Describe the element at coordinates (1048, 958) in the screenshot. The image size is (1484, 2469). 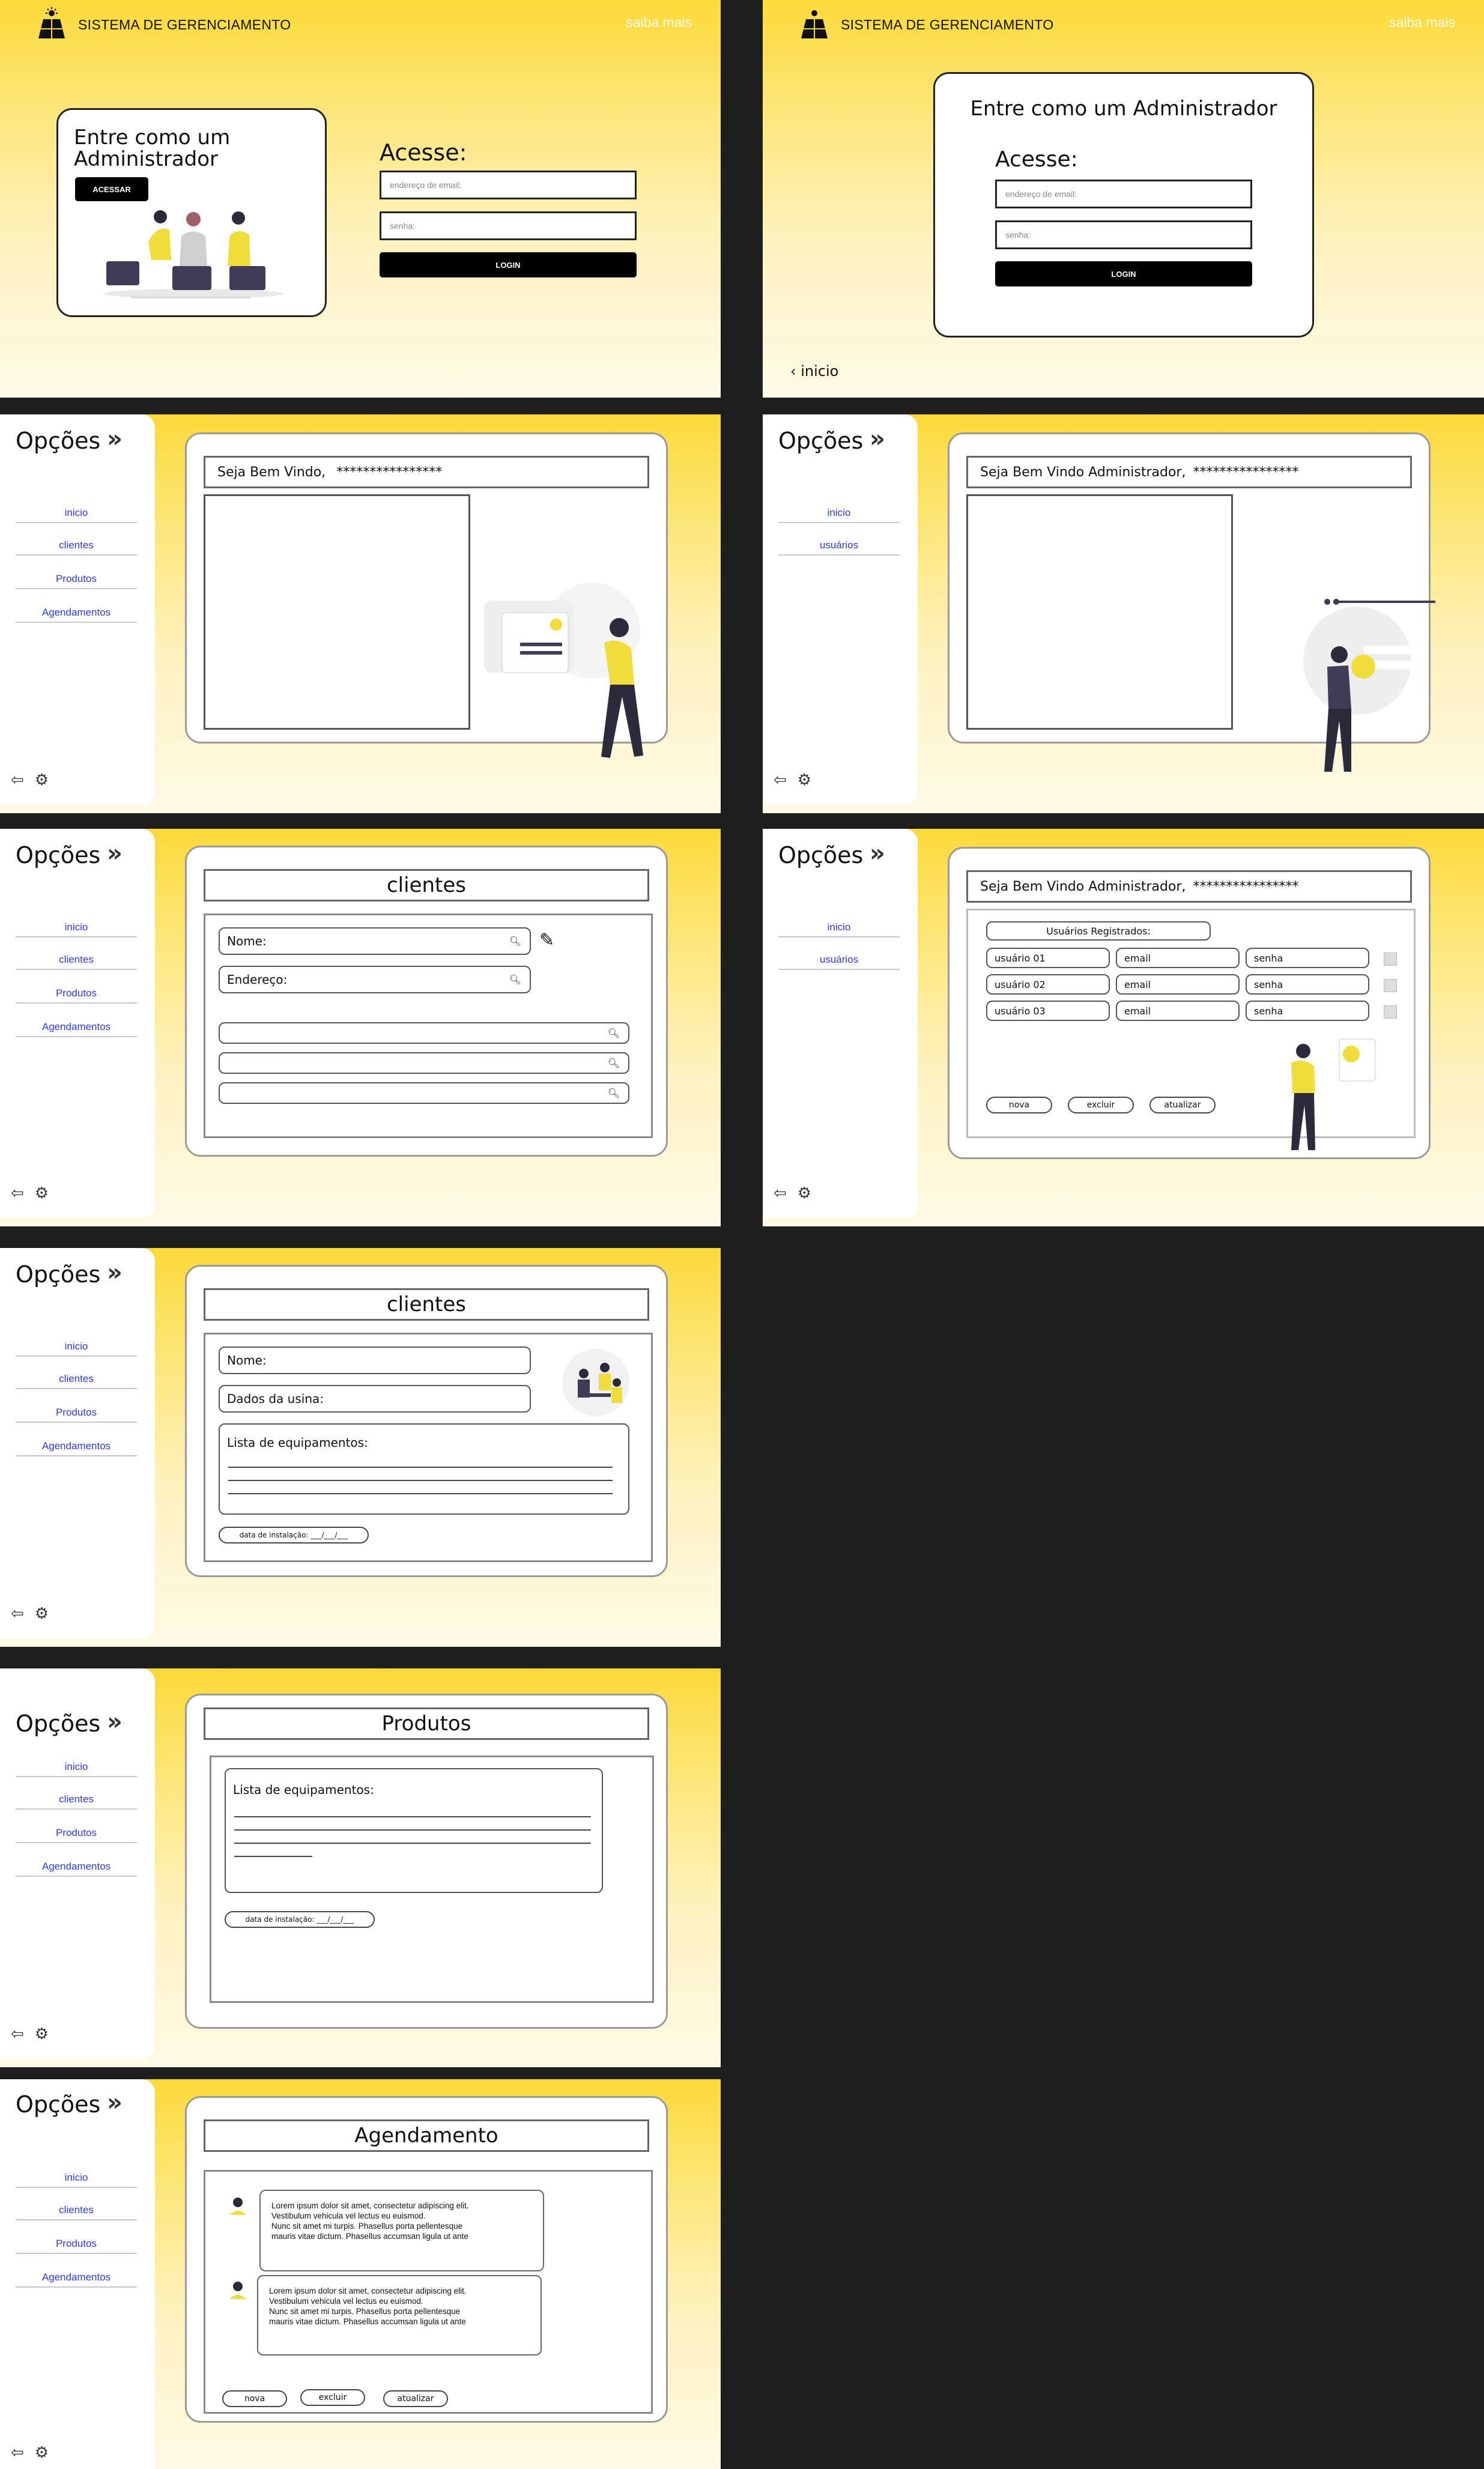
I see `user-name-cell: usuário 01` at that location.